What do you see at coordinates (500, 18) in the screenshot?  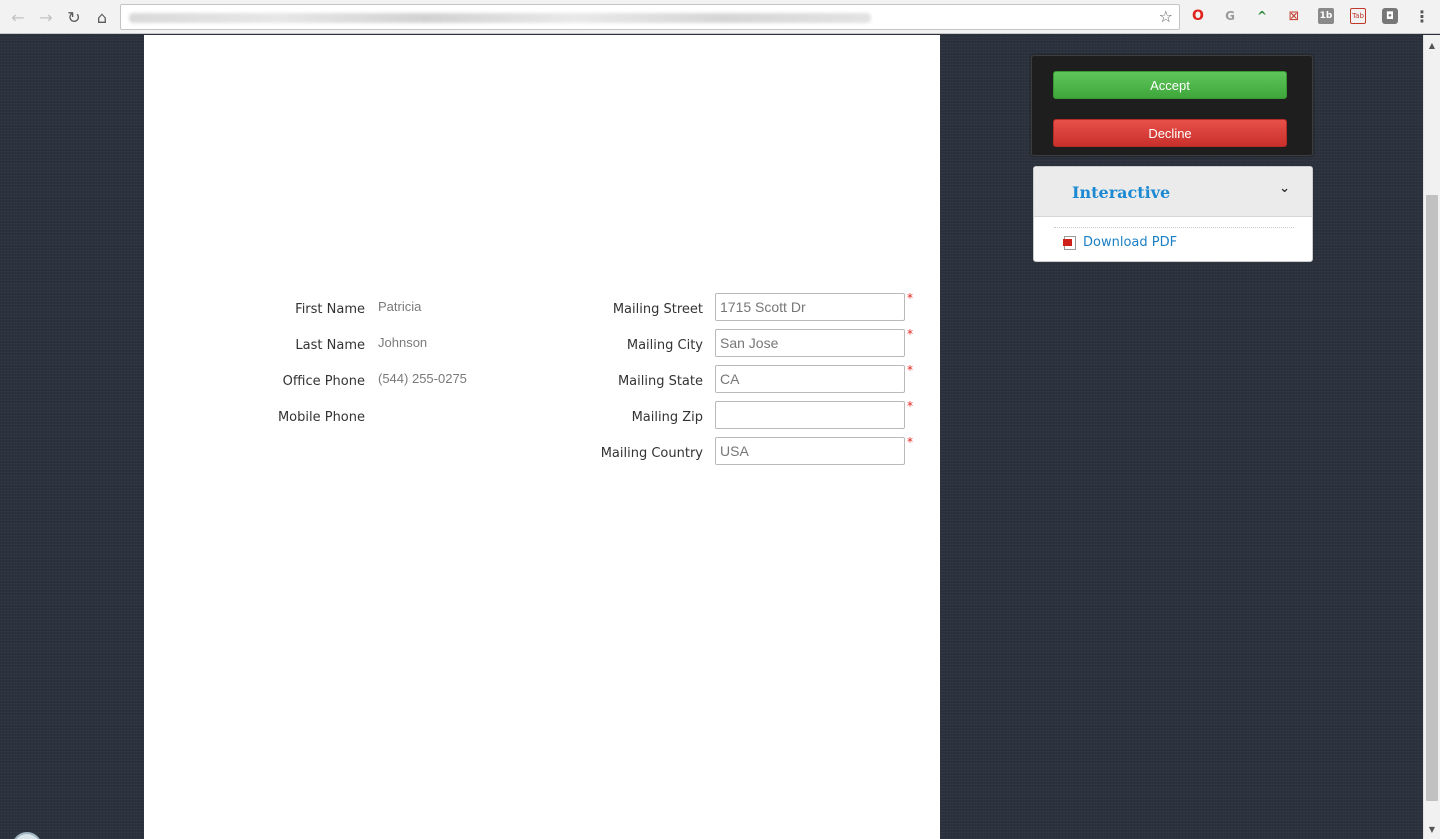 I see `blurred-url` at bounding box center [500, 18].